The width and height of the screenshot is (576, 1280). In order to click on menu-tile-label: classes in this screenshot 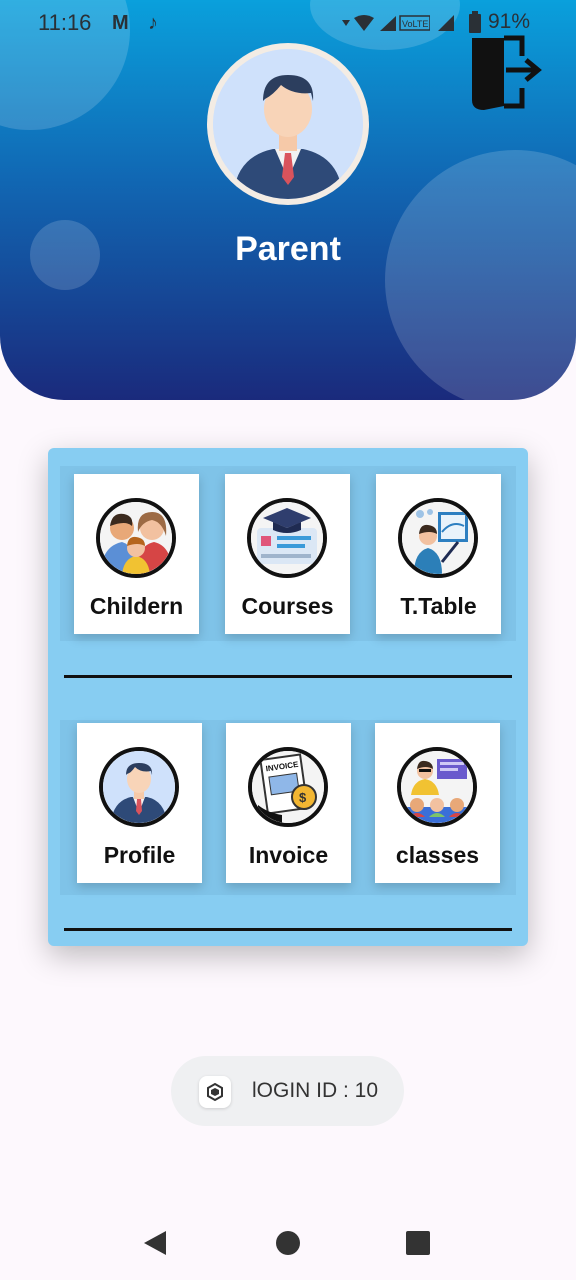, I will do `click(437, 855)`.